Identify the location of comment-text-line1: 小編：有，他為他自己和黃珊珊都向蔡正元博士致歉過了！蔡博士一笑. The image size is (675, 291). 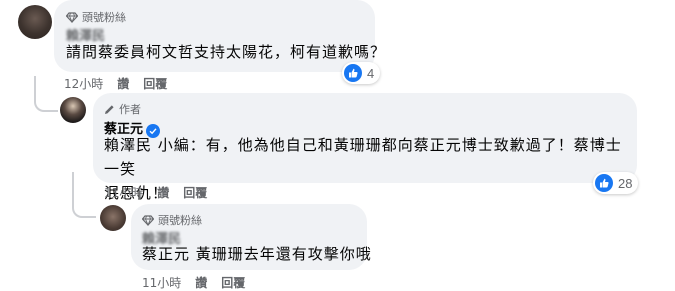
(363, 157).